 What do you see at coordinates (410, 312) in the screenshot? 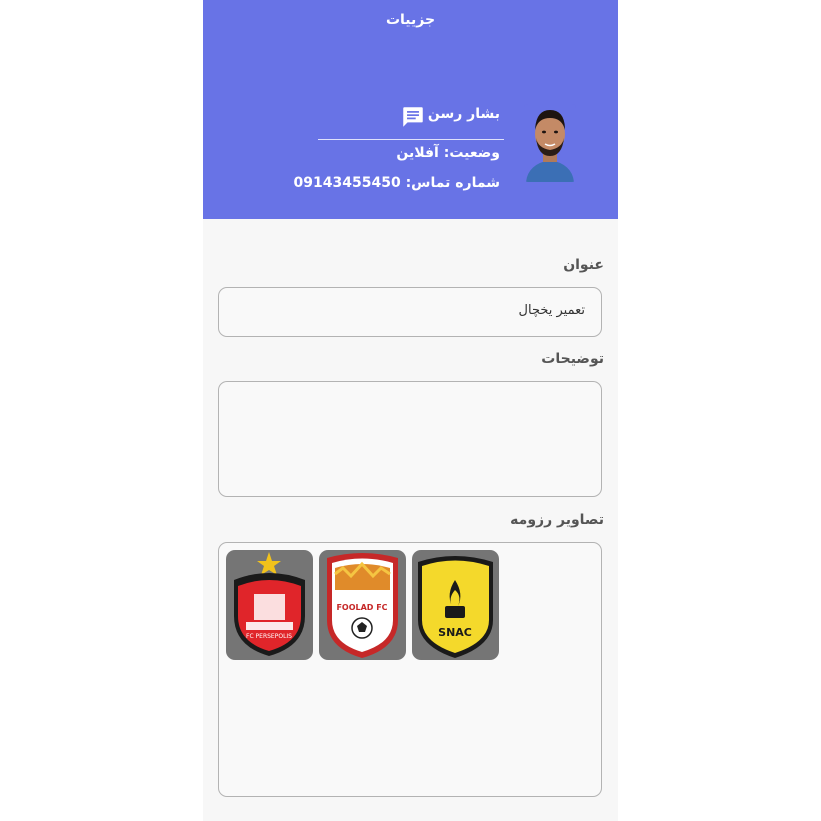
I see `title-field: تعمیر یخچال` at bounding box center [410, 312].